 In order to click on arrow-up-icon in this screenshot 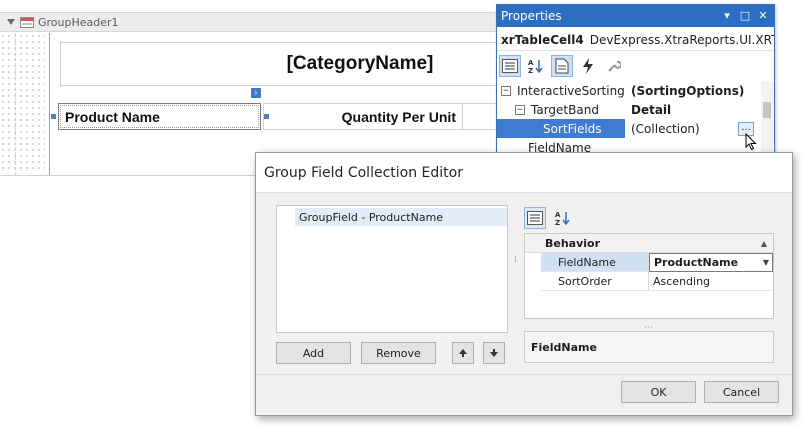, I will do `click(463, 353)`.